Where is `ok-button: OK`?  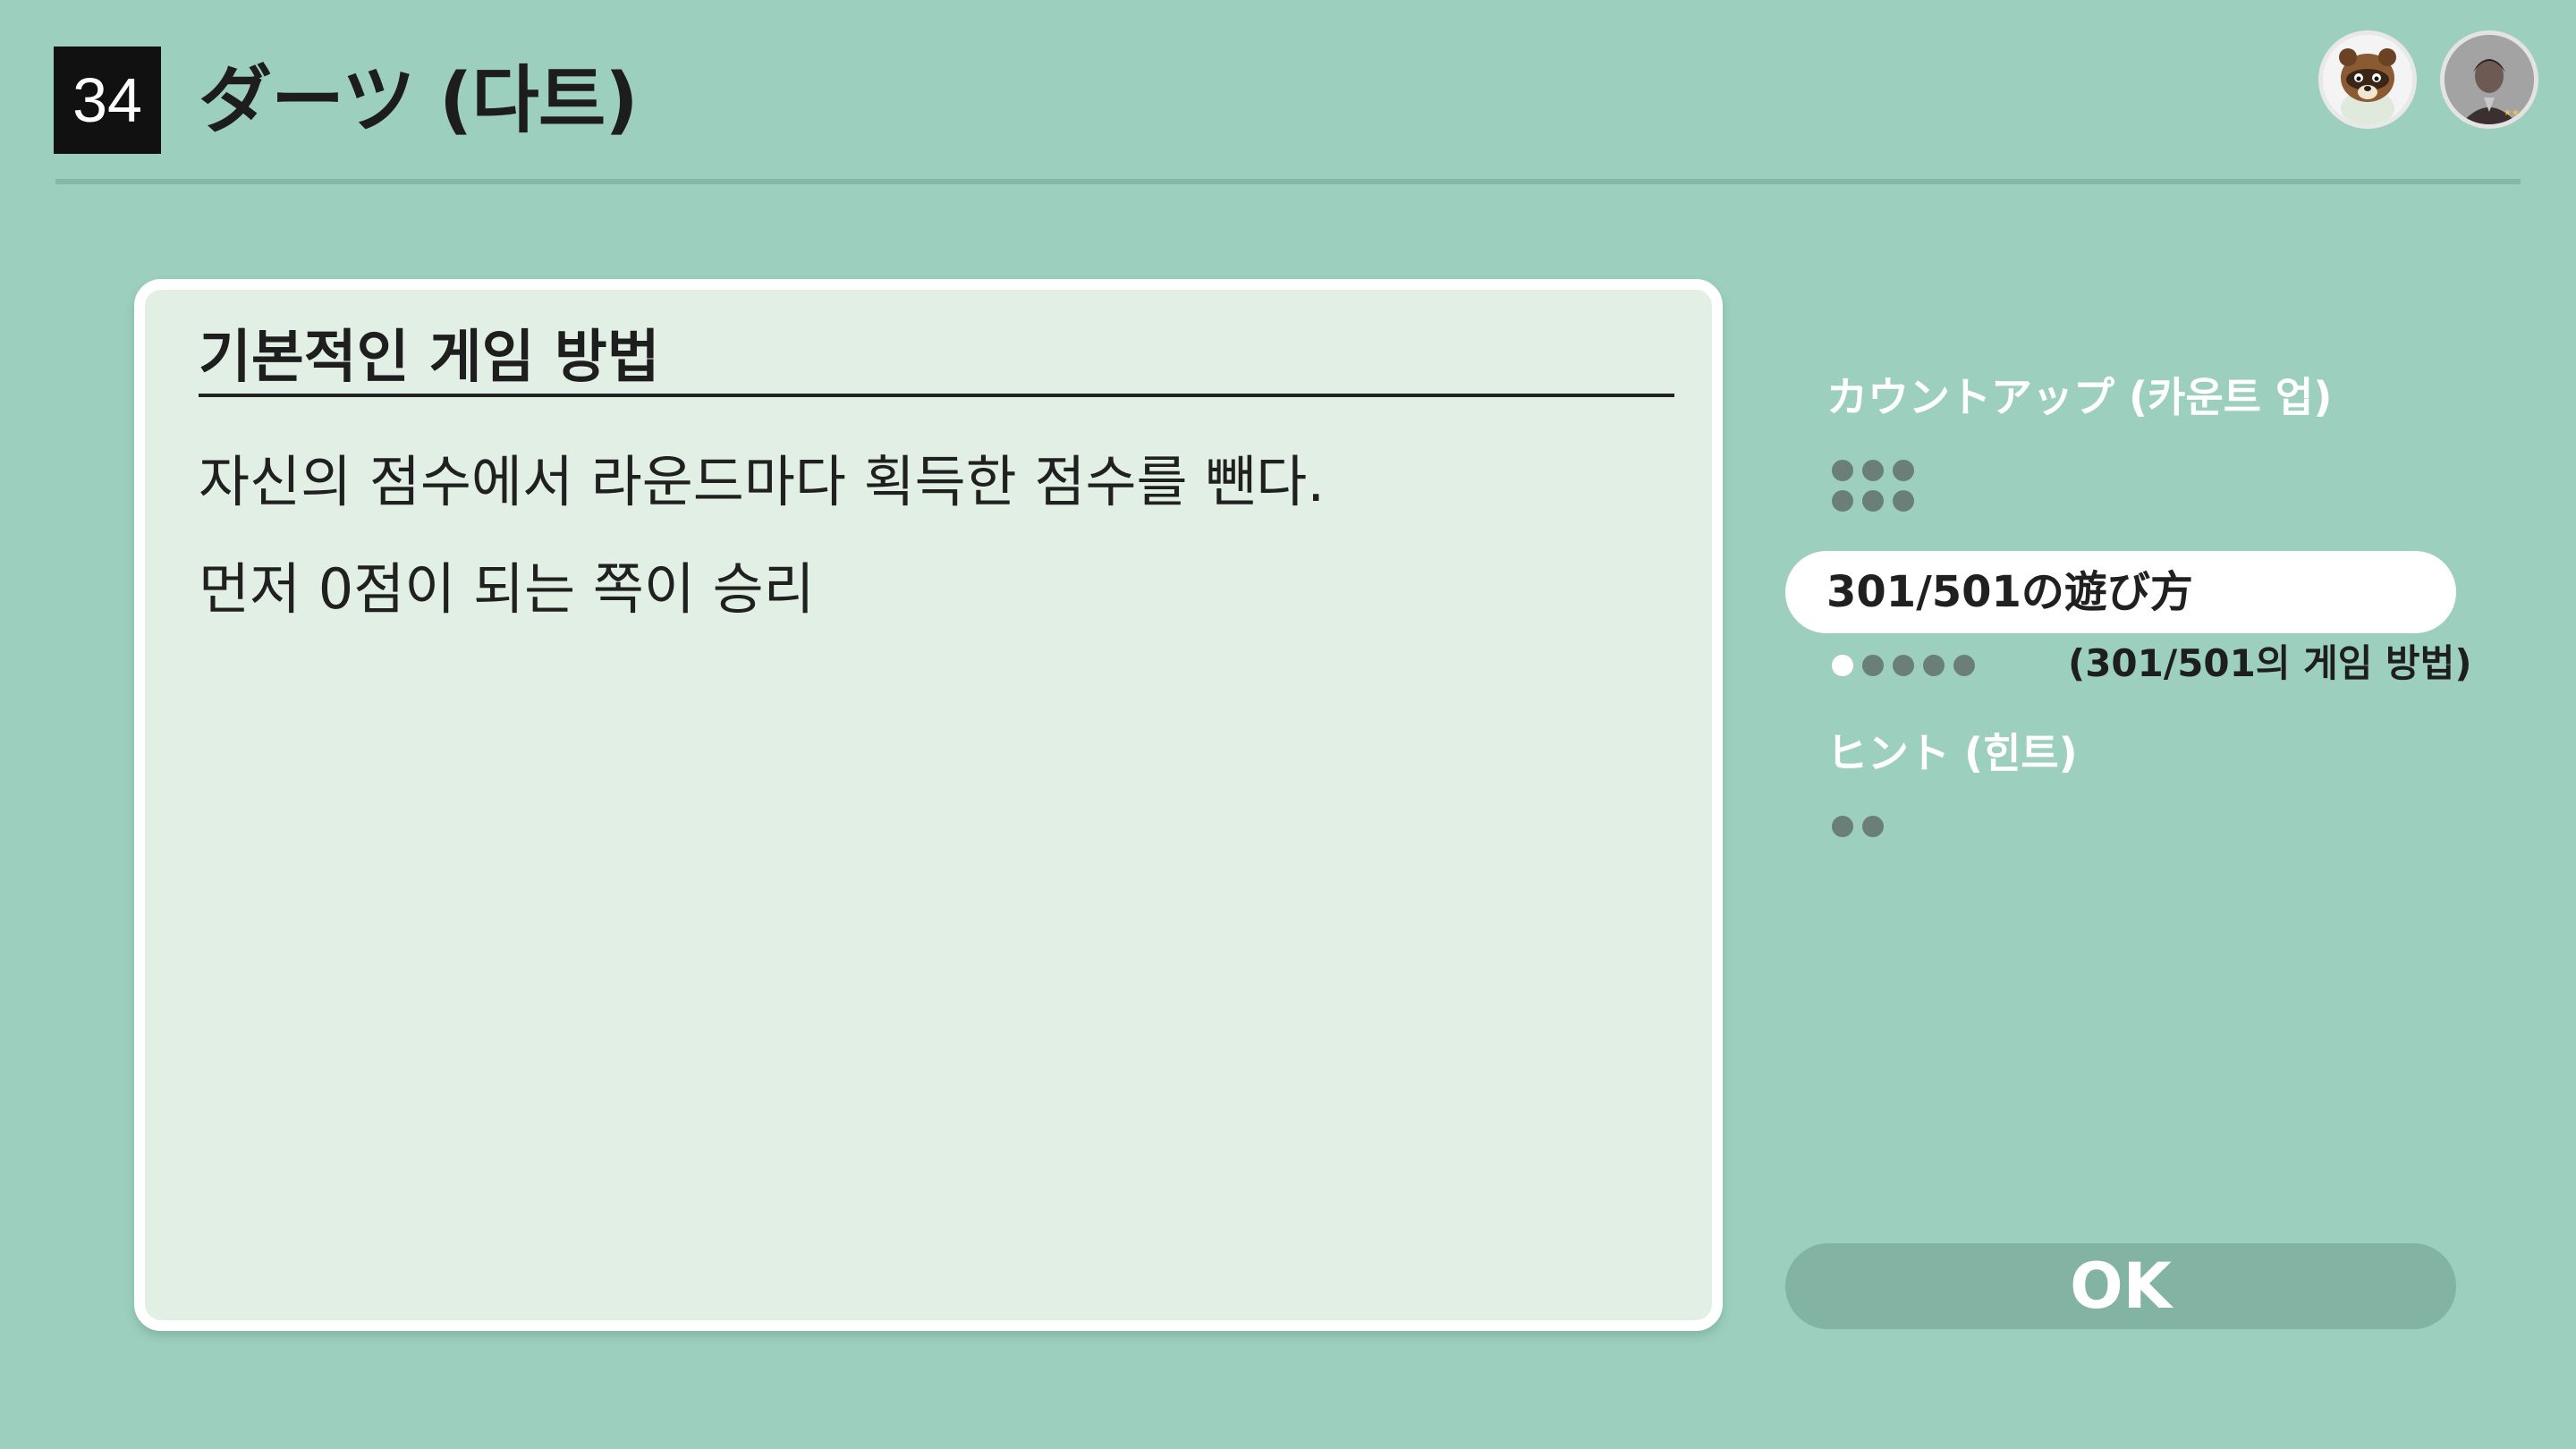
ok-button: OK is located at coordinates (2120, 1286).